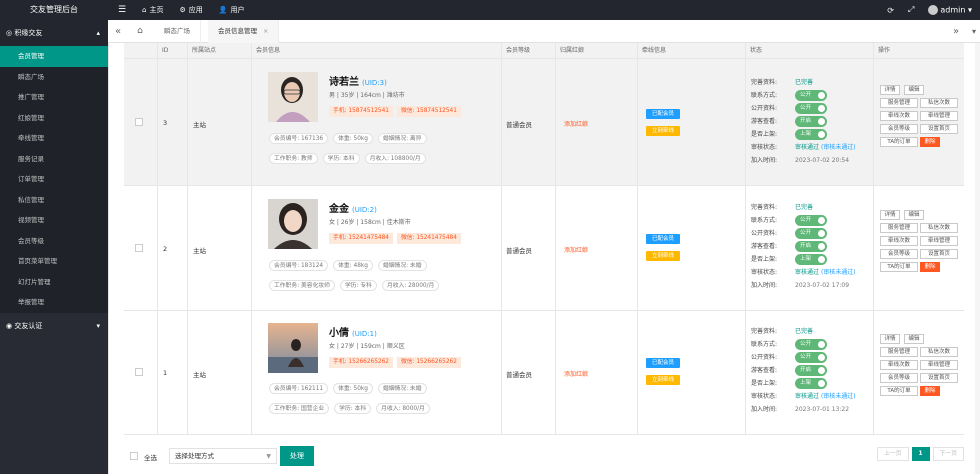 The width and height of the screenshot is (980, 474). Describe the element at coordinates (177, 31) in the screenshot. I see `tab-moments: 瞬态广场` at that location.